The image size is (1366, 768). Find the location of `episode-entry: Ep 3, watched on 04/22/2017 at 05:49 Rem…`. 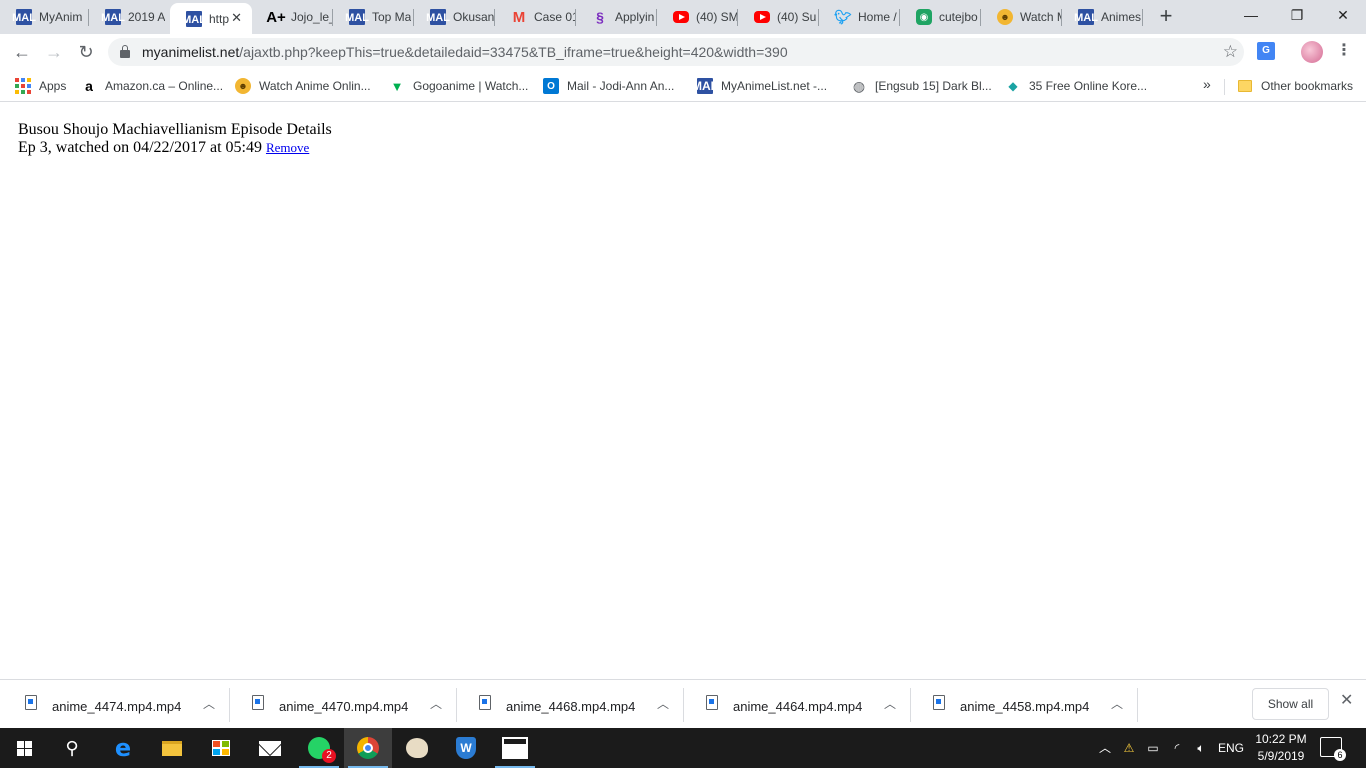

episode-entry: Ep 3, watched on 04/22/2017 at 05:49 Rem… is located at coordinates (175, 148).